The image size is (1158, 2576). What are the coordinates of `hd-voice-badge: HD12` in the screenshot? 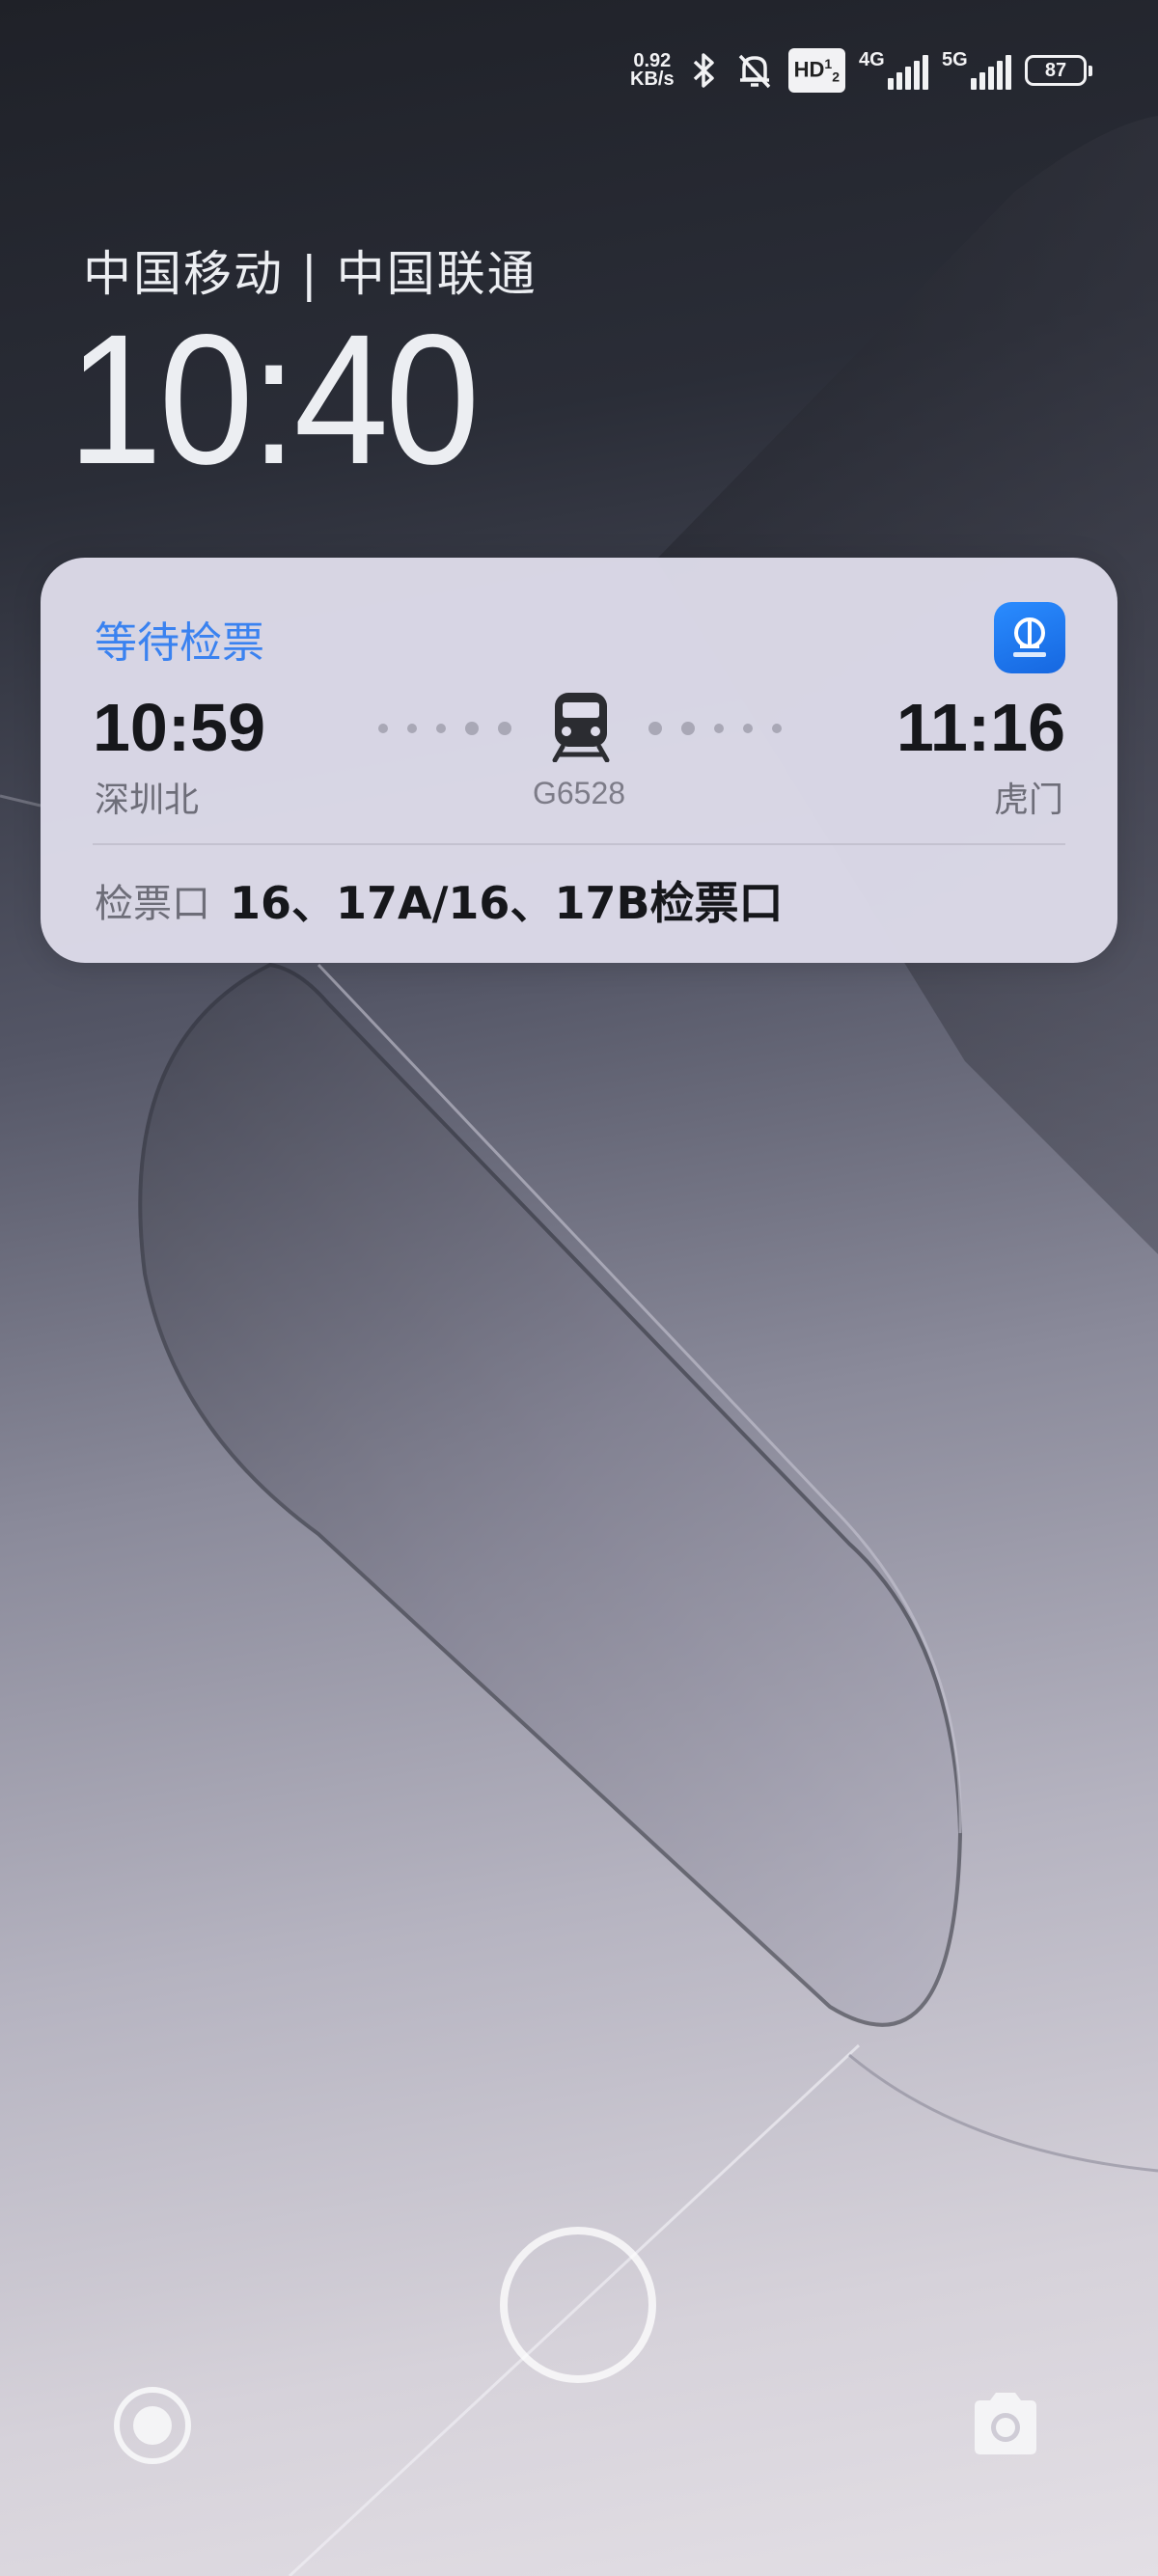 It's located at (816, 70).